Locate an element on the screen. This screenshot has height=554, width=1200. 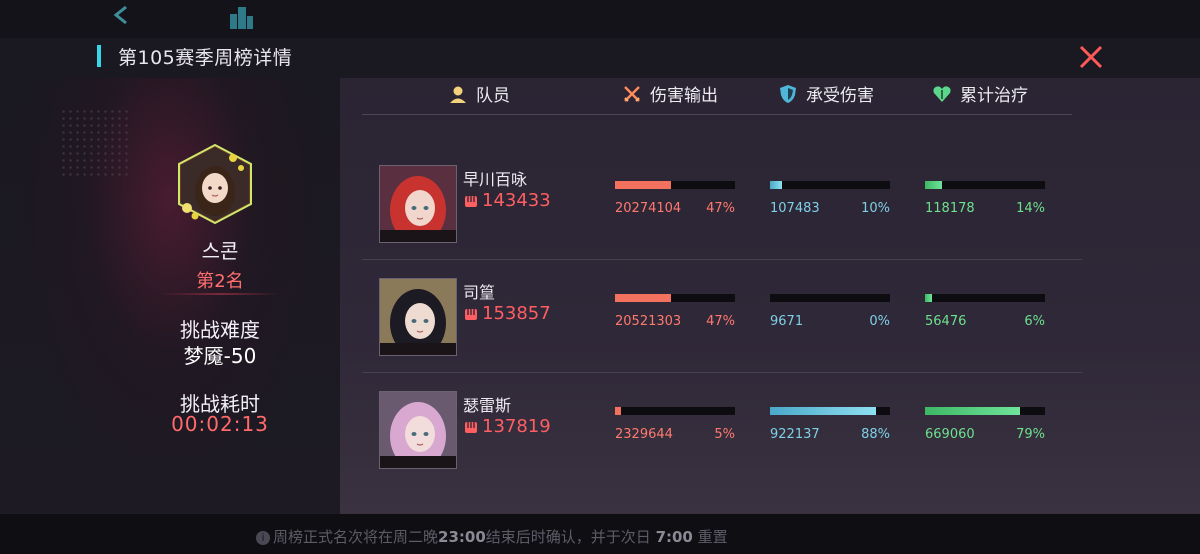
reset-notice: i 周榜正式名次将在周二晚23:00结束后时确认，并于次日 7:00 重置 is located at coordinates (492, 536).